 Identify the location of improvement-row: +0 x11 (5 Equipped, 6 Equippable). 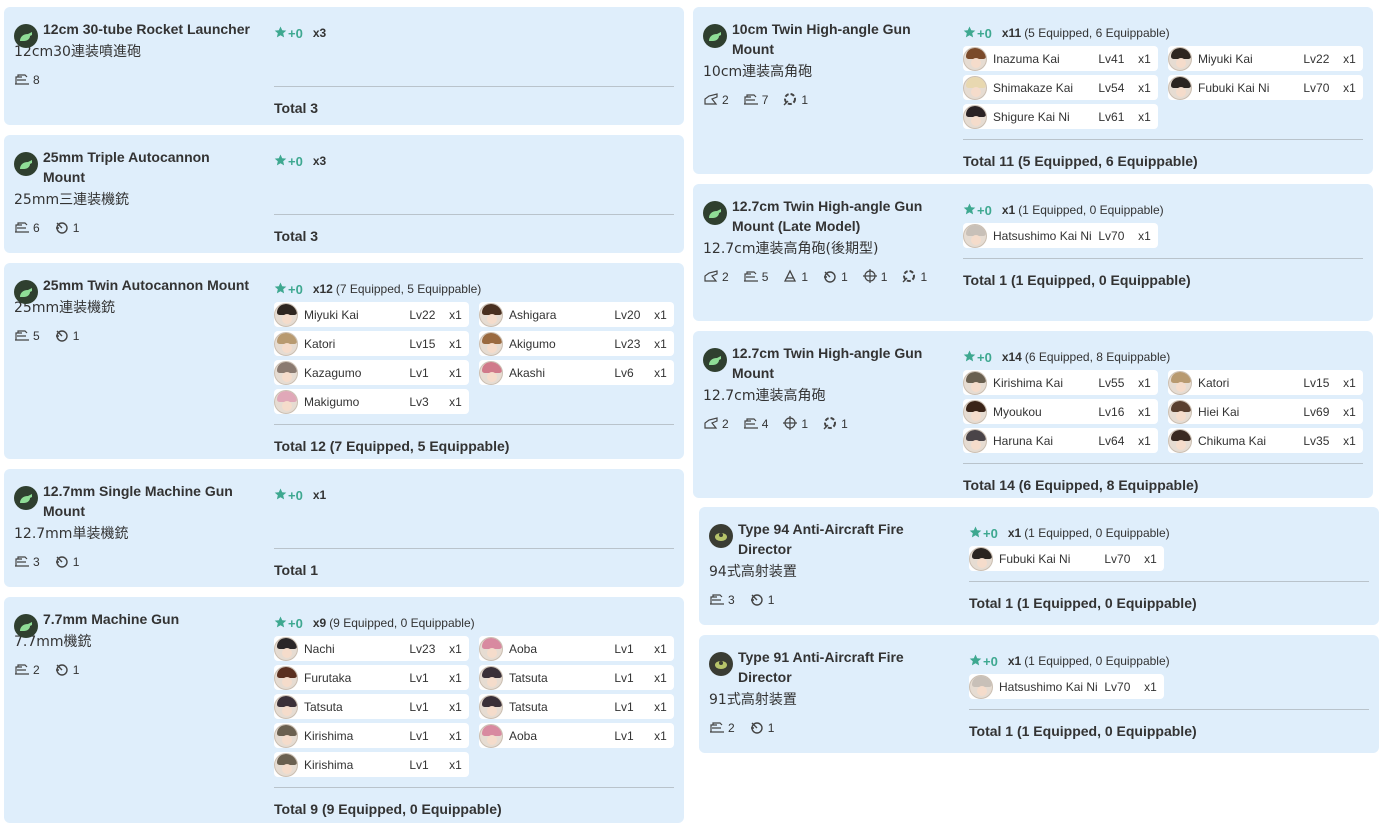
(1163, 33).